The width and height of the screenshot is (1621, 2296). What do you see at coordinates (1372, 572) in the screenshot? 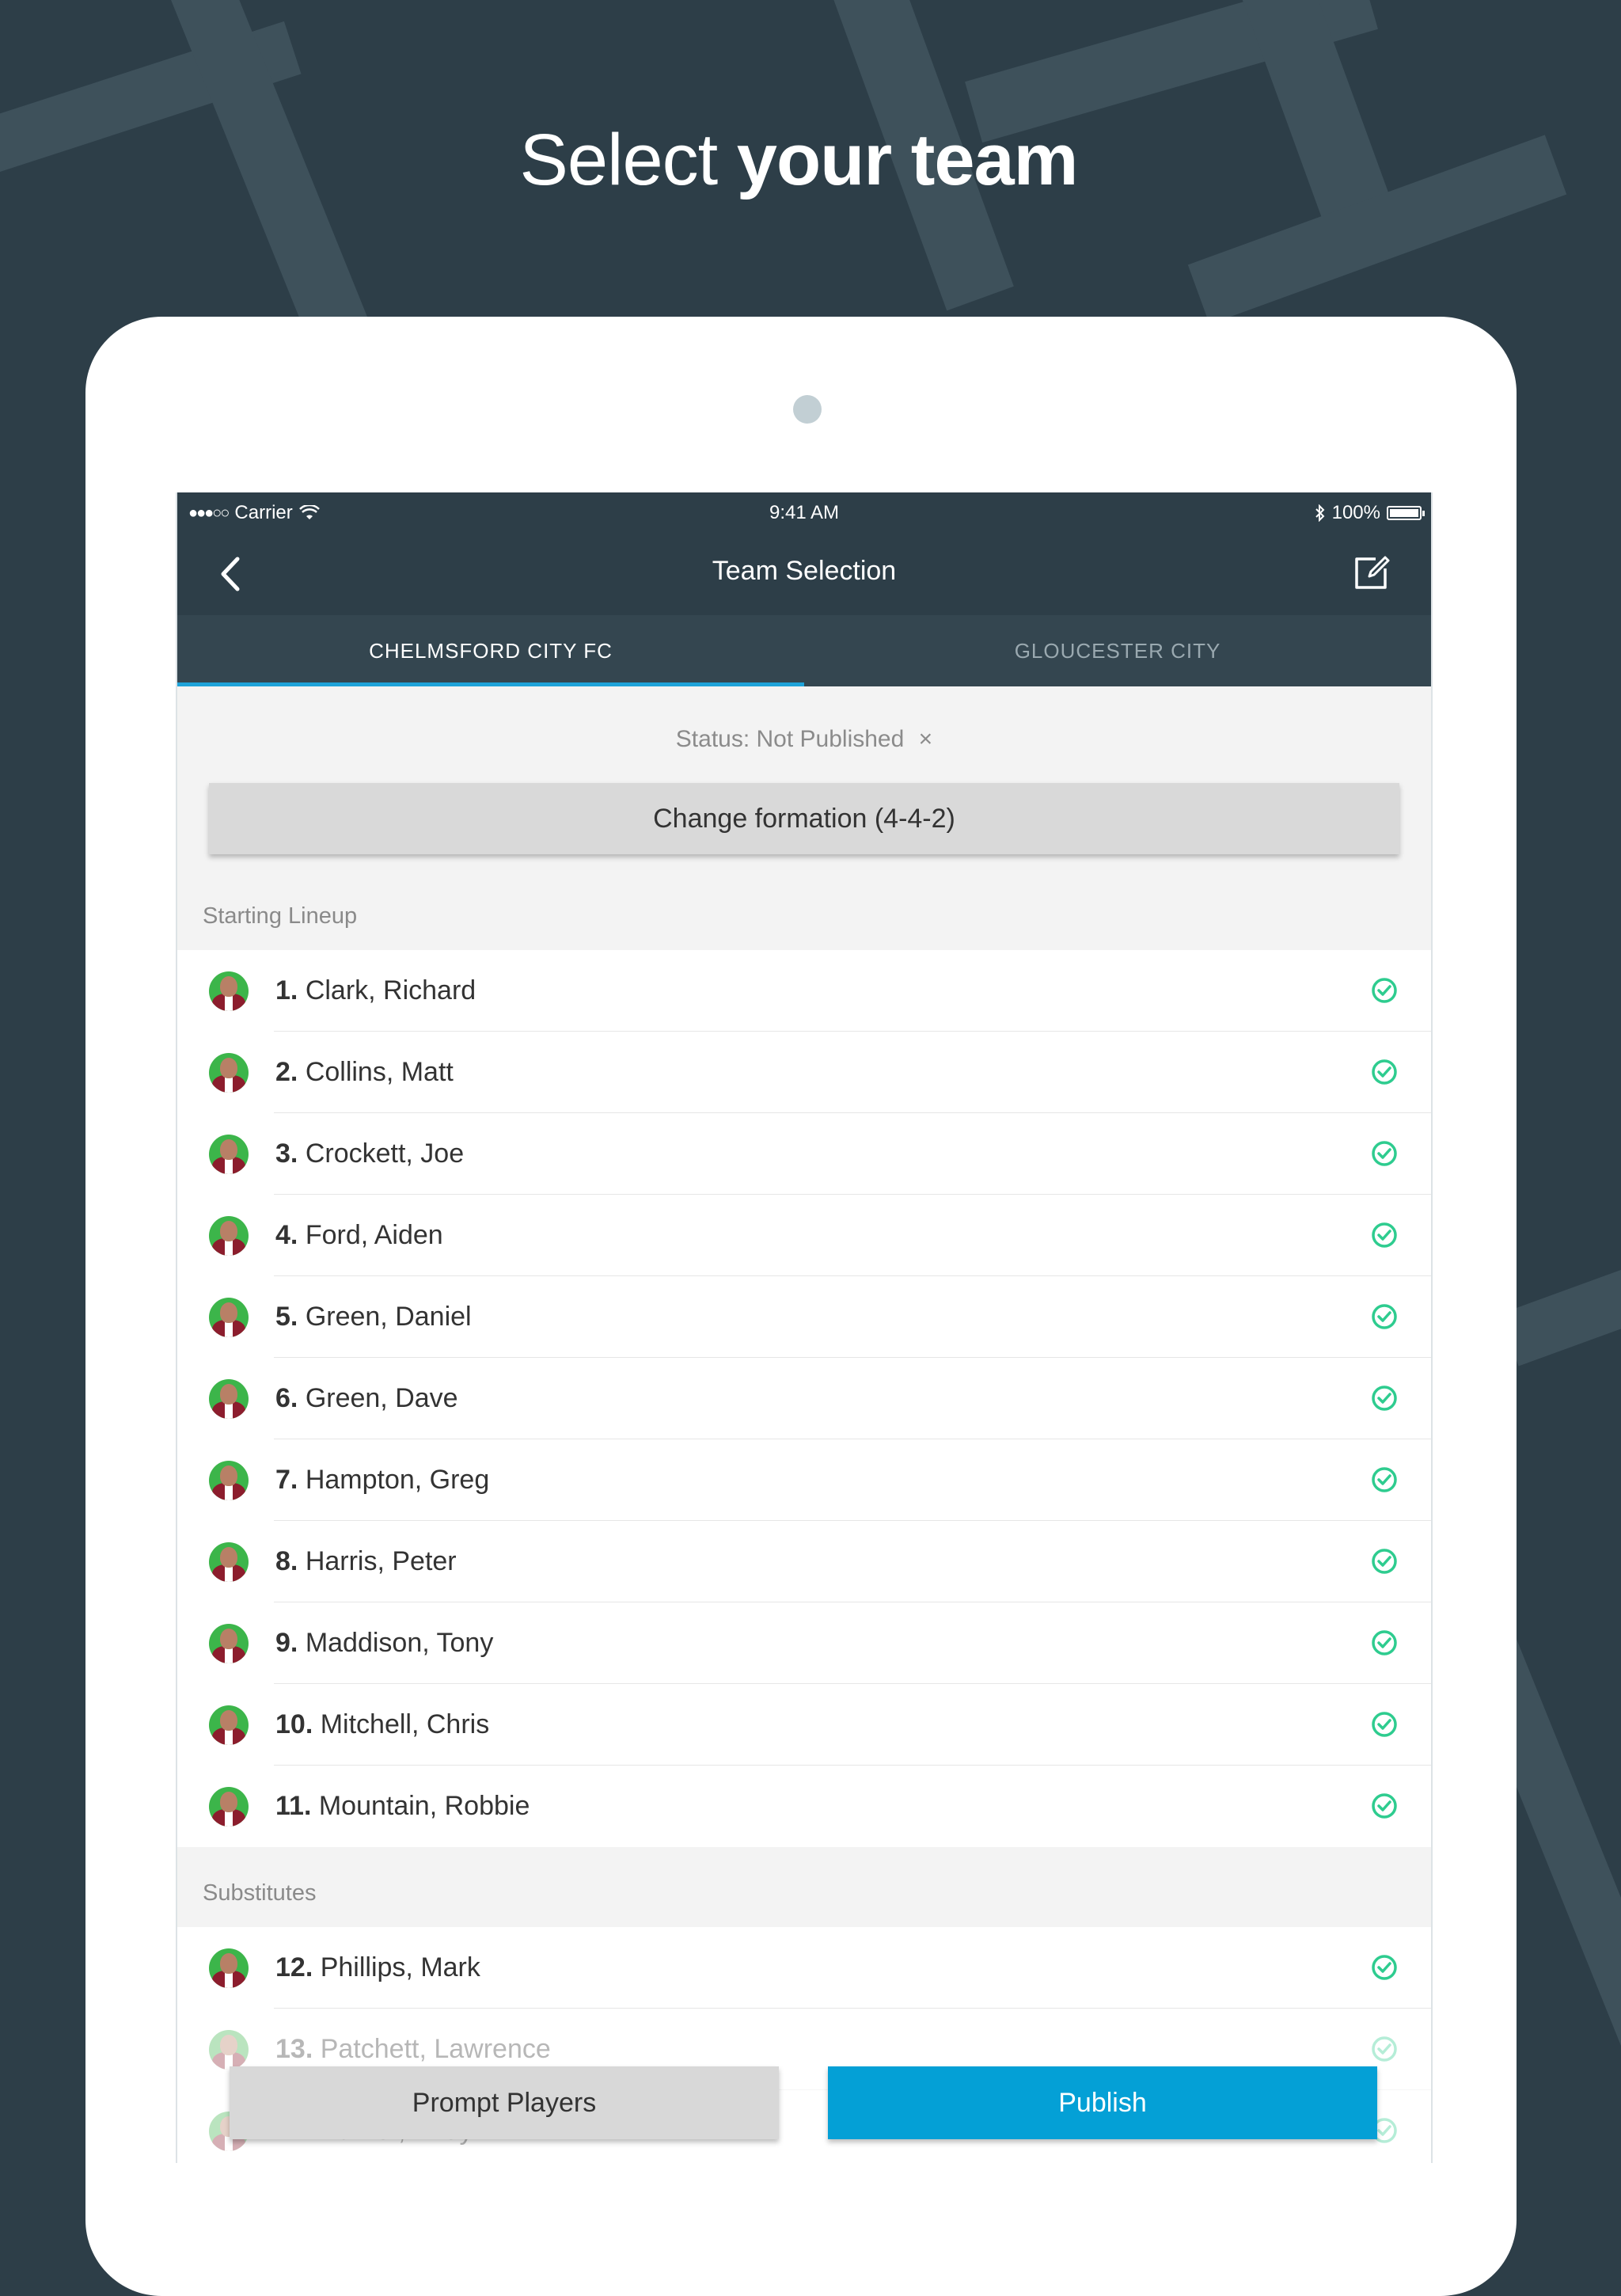
I see `edit-icon` at bounding box center [1372, 572].